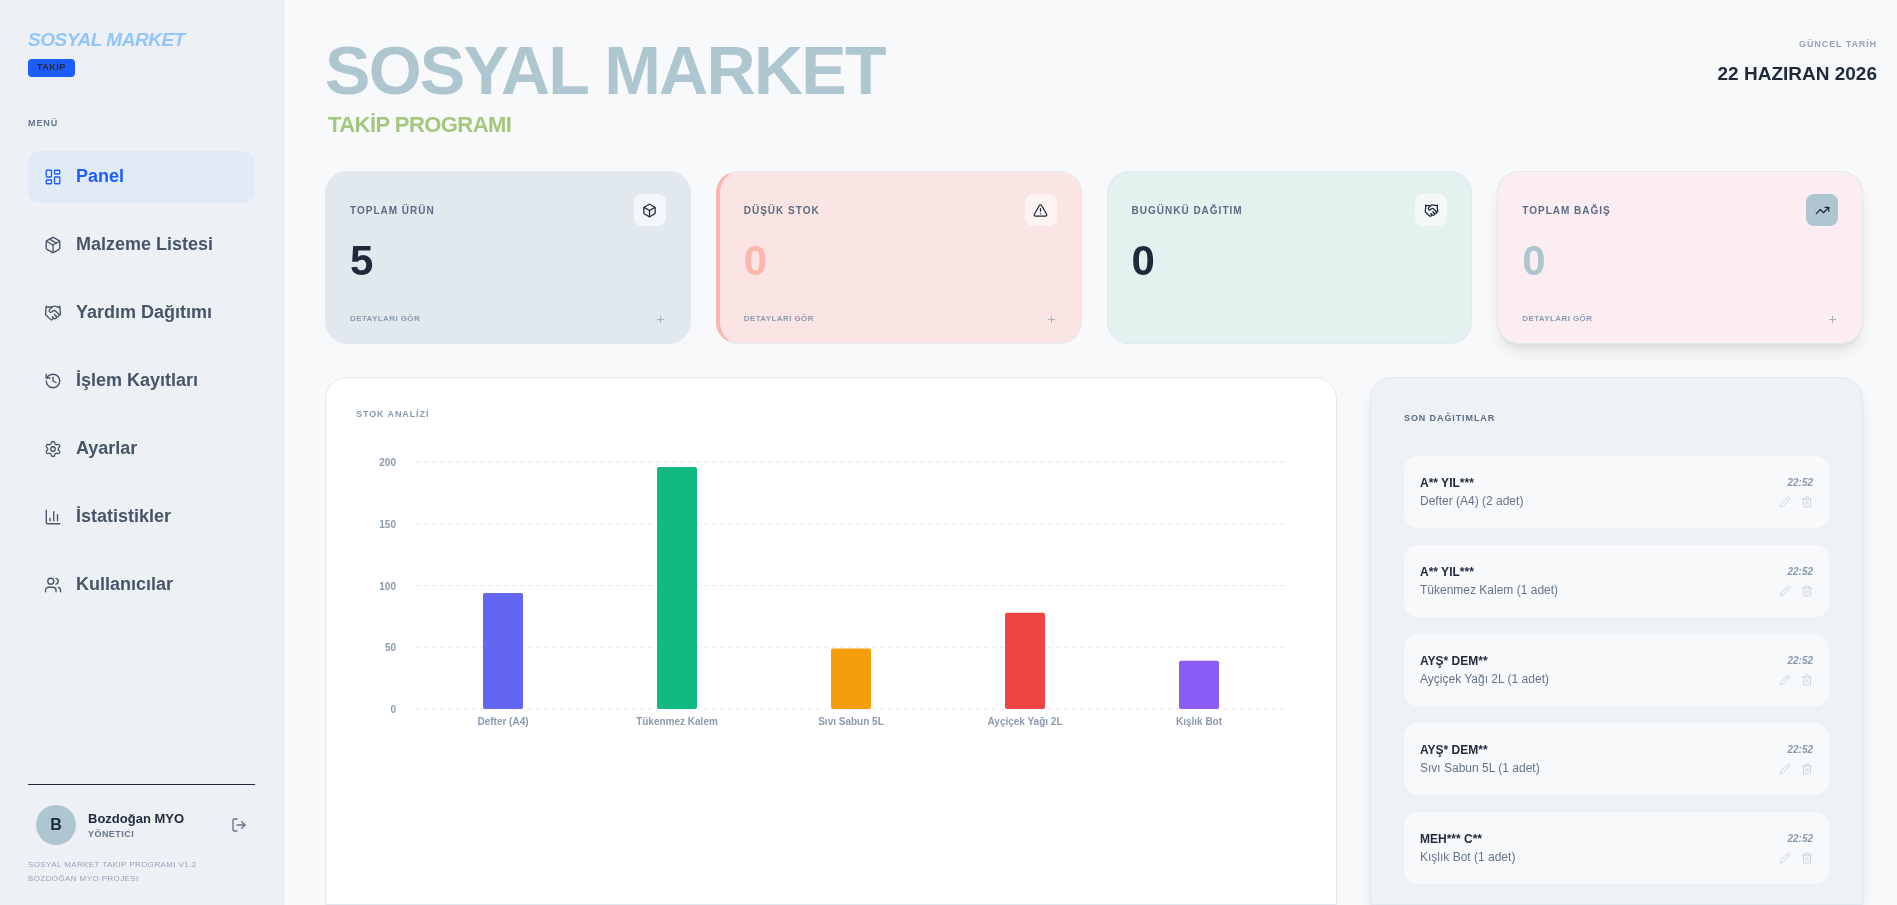 Image resolution: width=1897 pixels, height=905 pixels. What do you see at coordinates (141, 244) in the screenshot?
I see `nav-item: Malzeme Listesi` at bounding box center [141, 244].